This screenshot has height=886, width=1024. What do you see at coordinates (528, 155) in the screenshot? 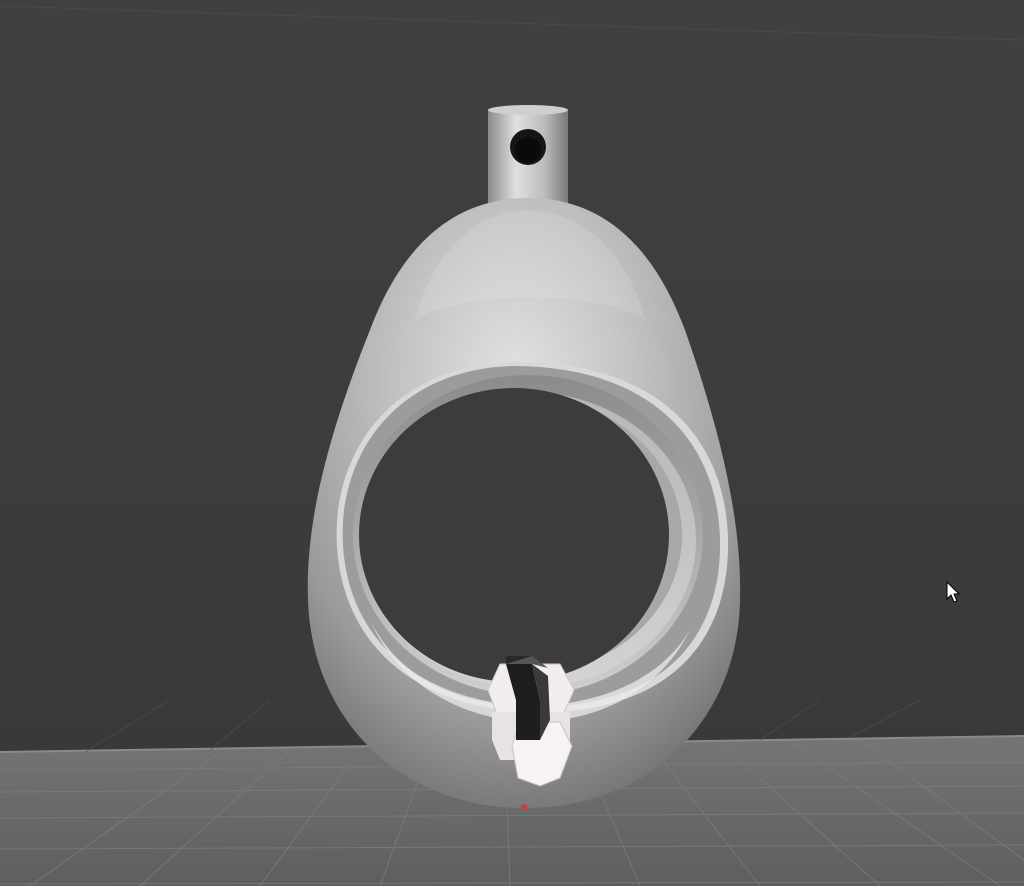
I see `pendant-bail` at bounding box center [528, 155].